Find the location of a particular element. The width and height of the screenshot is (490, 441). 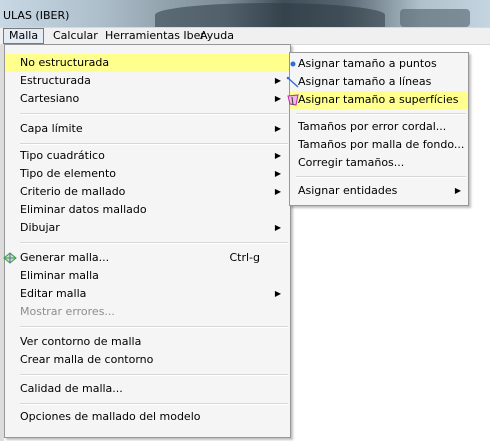

menu-item-generar-malla: Generar malla... Ctrl-g is located at coordinates (146, 258).